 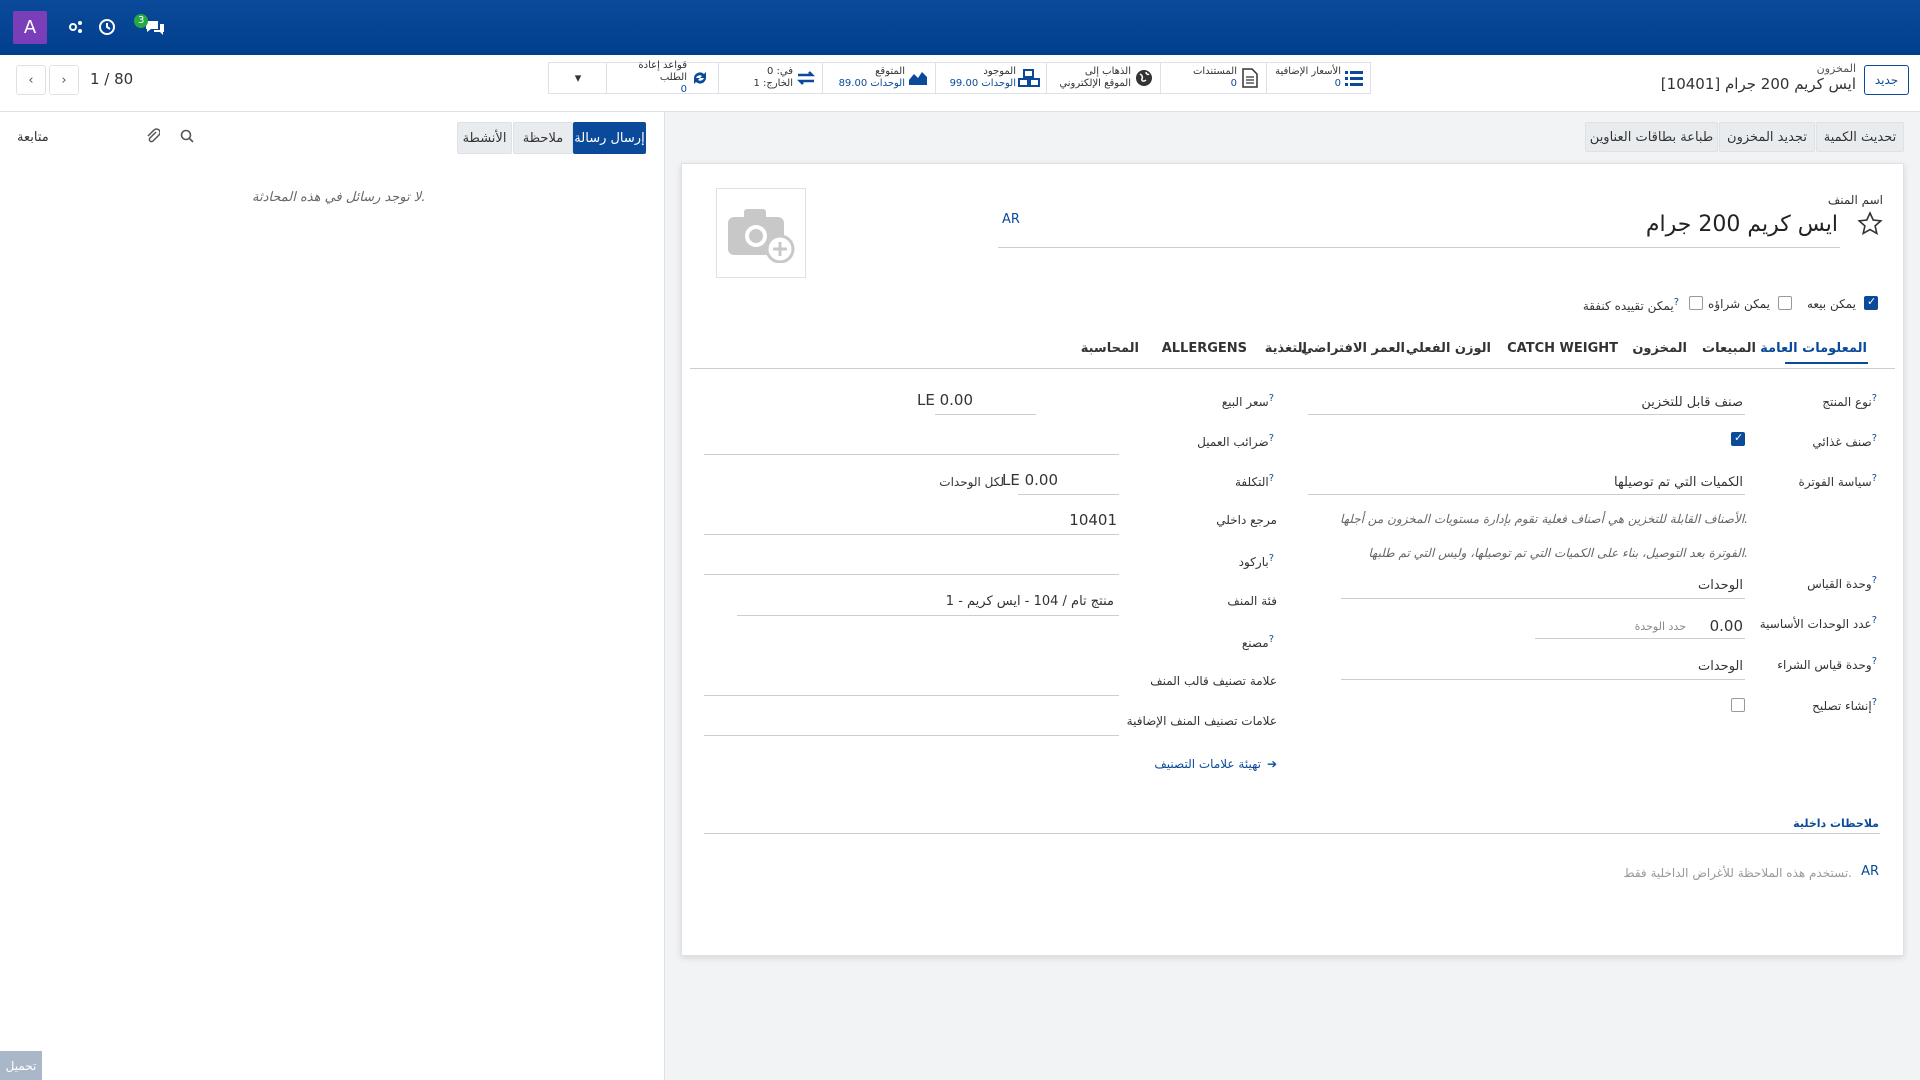 What do you see at coordinates (1526, 414) in the screenshot?
I see `product-type-underline` at bounding box center [1526, 414].